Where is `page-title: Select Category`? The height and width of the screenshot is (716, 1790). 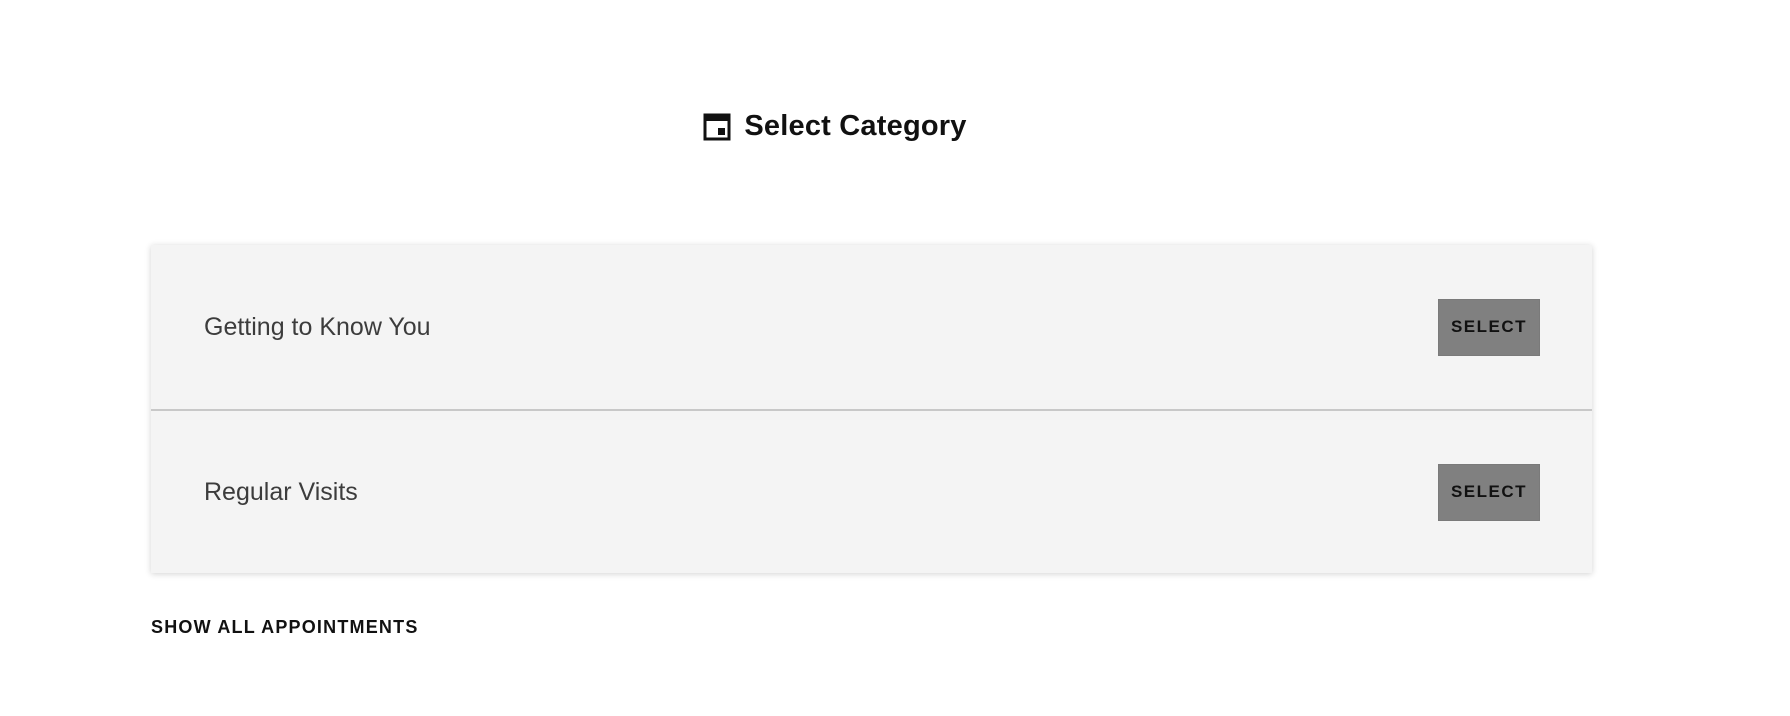 page-title: Select Category is located at coordinates (855, 126).